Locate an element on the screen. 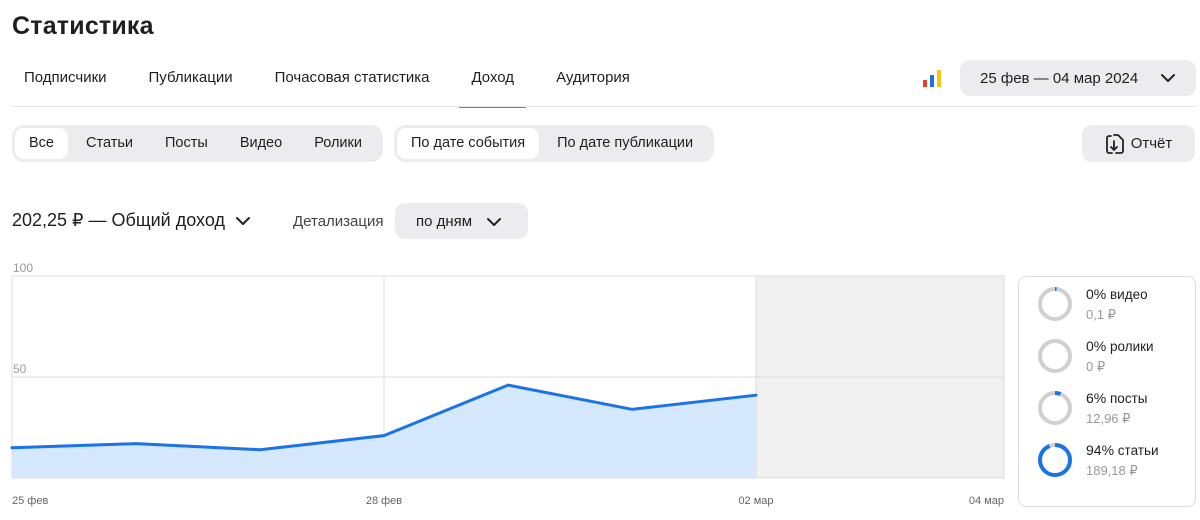 The width and height of the screenshot is (1200, 520). report-button: Отчёт is located at coordinates (1138, 143).